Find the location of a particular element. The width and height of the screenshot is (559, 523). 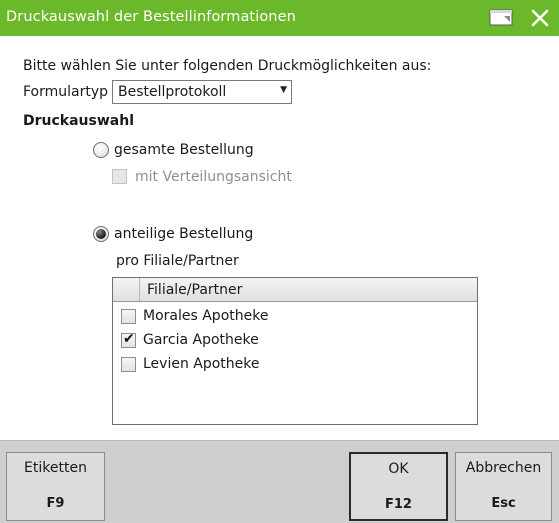

select-all-cell is located at coordinates (126, 289).